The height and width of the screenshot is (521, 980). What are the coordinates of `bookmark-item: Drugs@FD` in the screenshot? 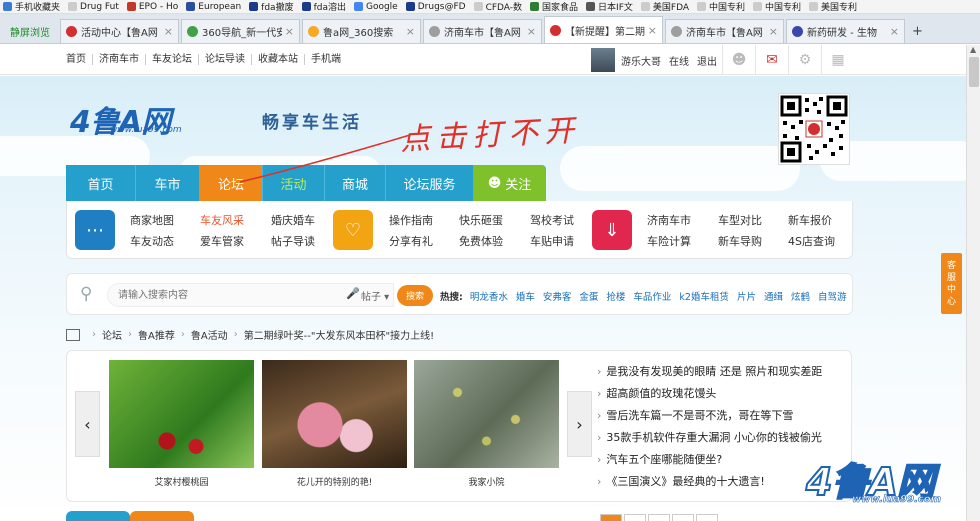 It's located at (437, 7).